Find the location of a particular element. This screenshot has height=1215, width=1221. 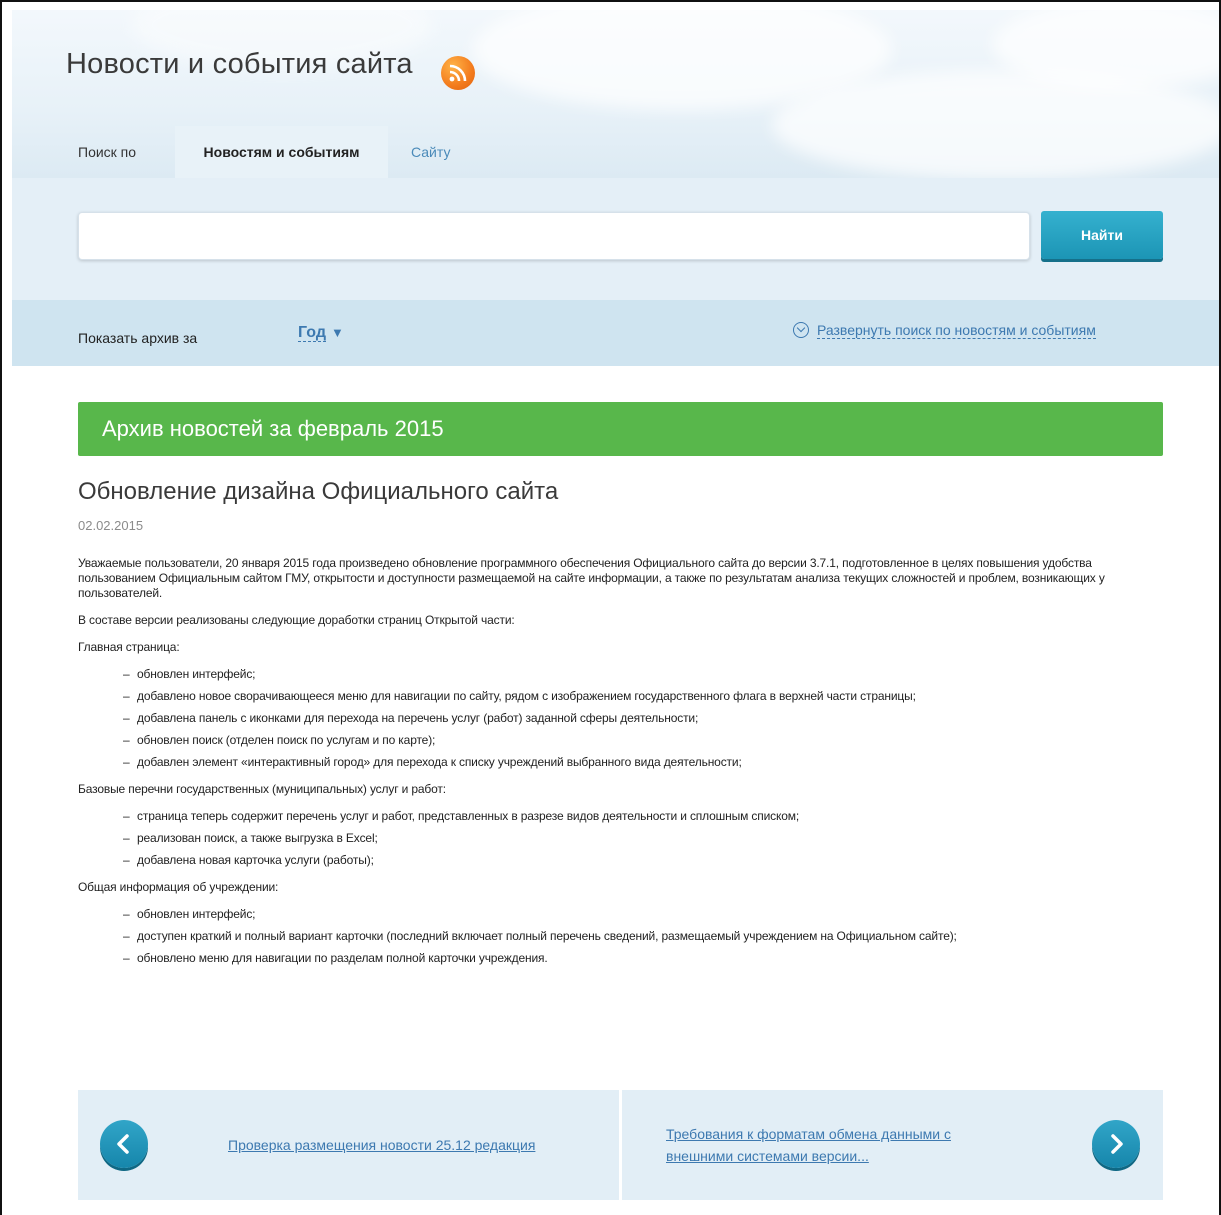

chevron-left-icon is located at coordinates (124, 1144).